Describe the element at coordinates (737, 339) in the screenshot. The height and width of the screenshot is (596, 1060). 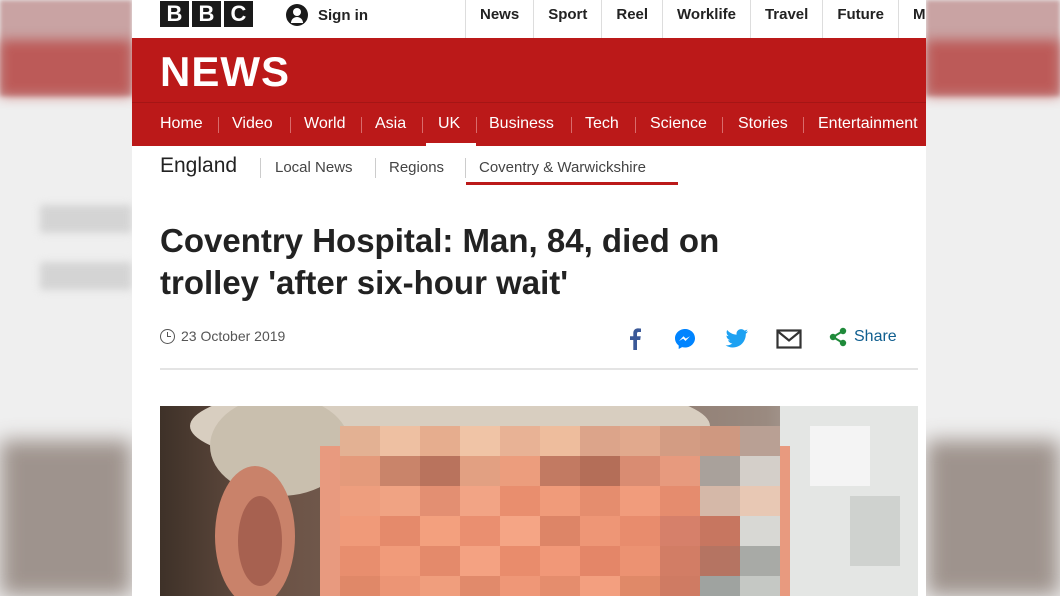
I see `twitter-icon` at that location.